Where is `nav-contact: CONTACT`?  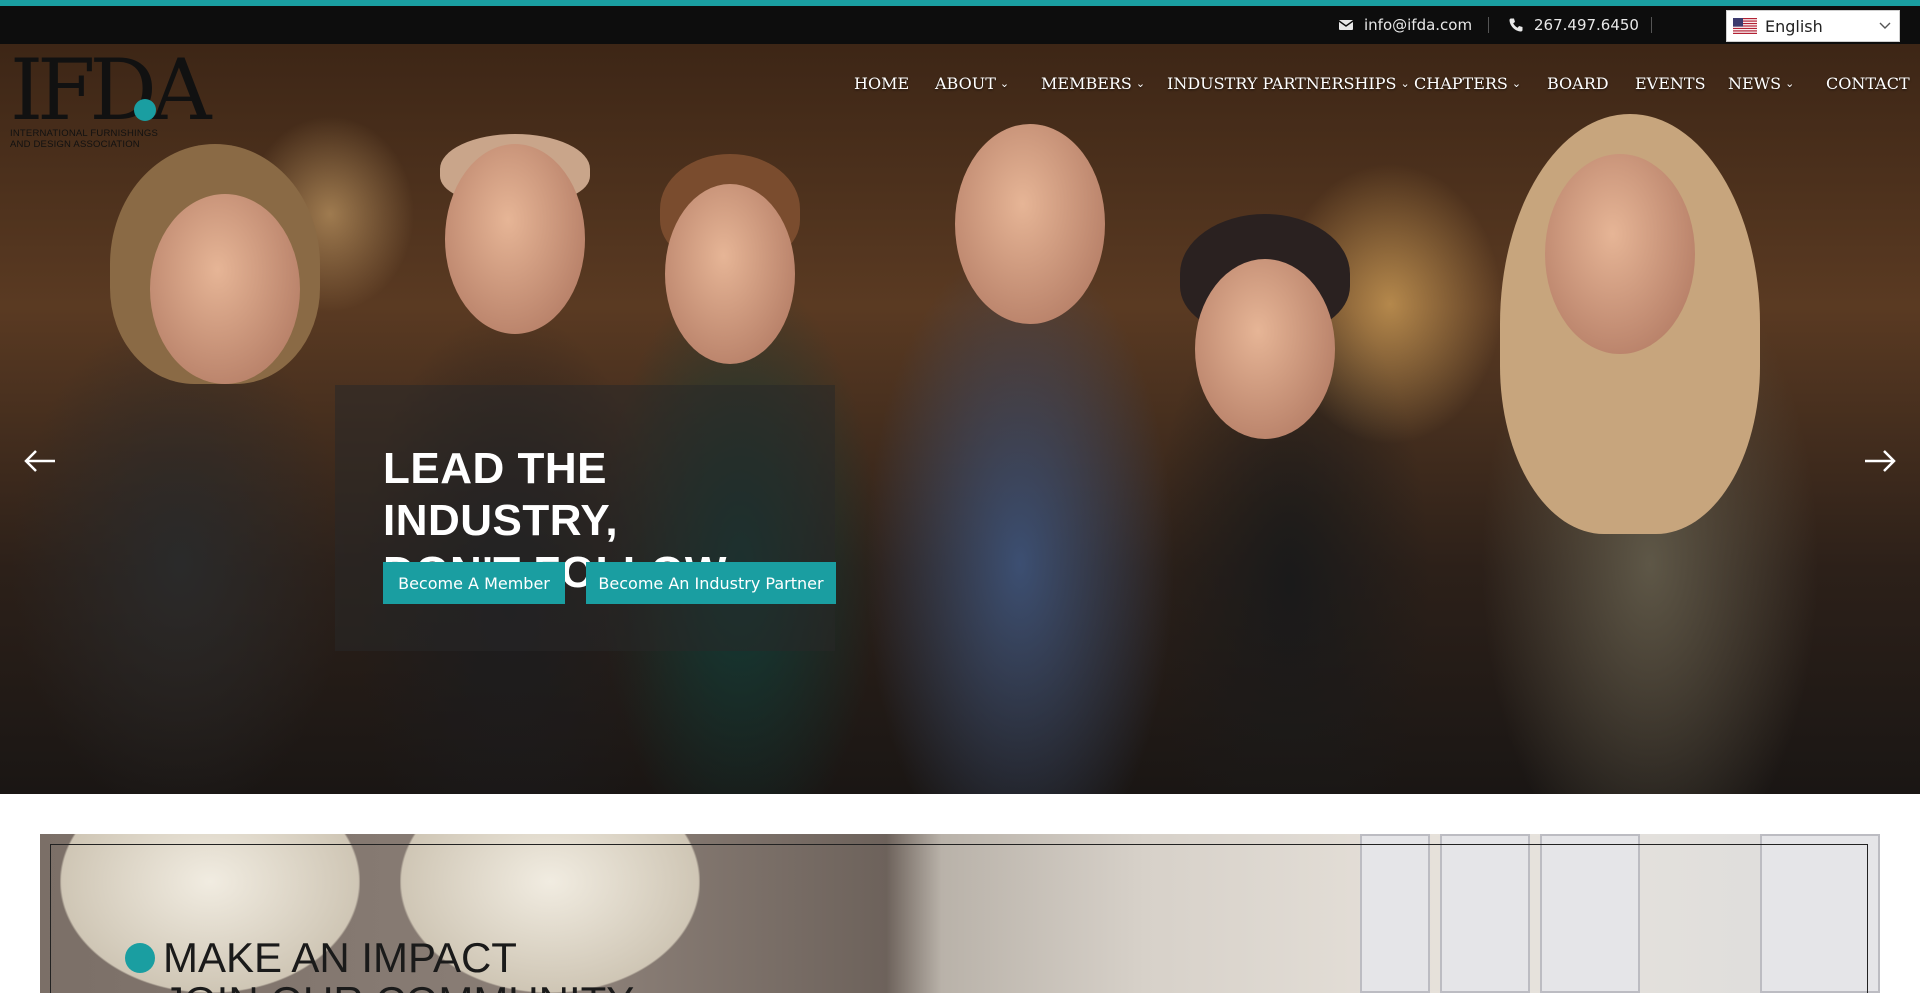 nav-contact: CONTACT is located at coordinates (1868, 83).